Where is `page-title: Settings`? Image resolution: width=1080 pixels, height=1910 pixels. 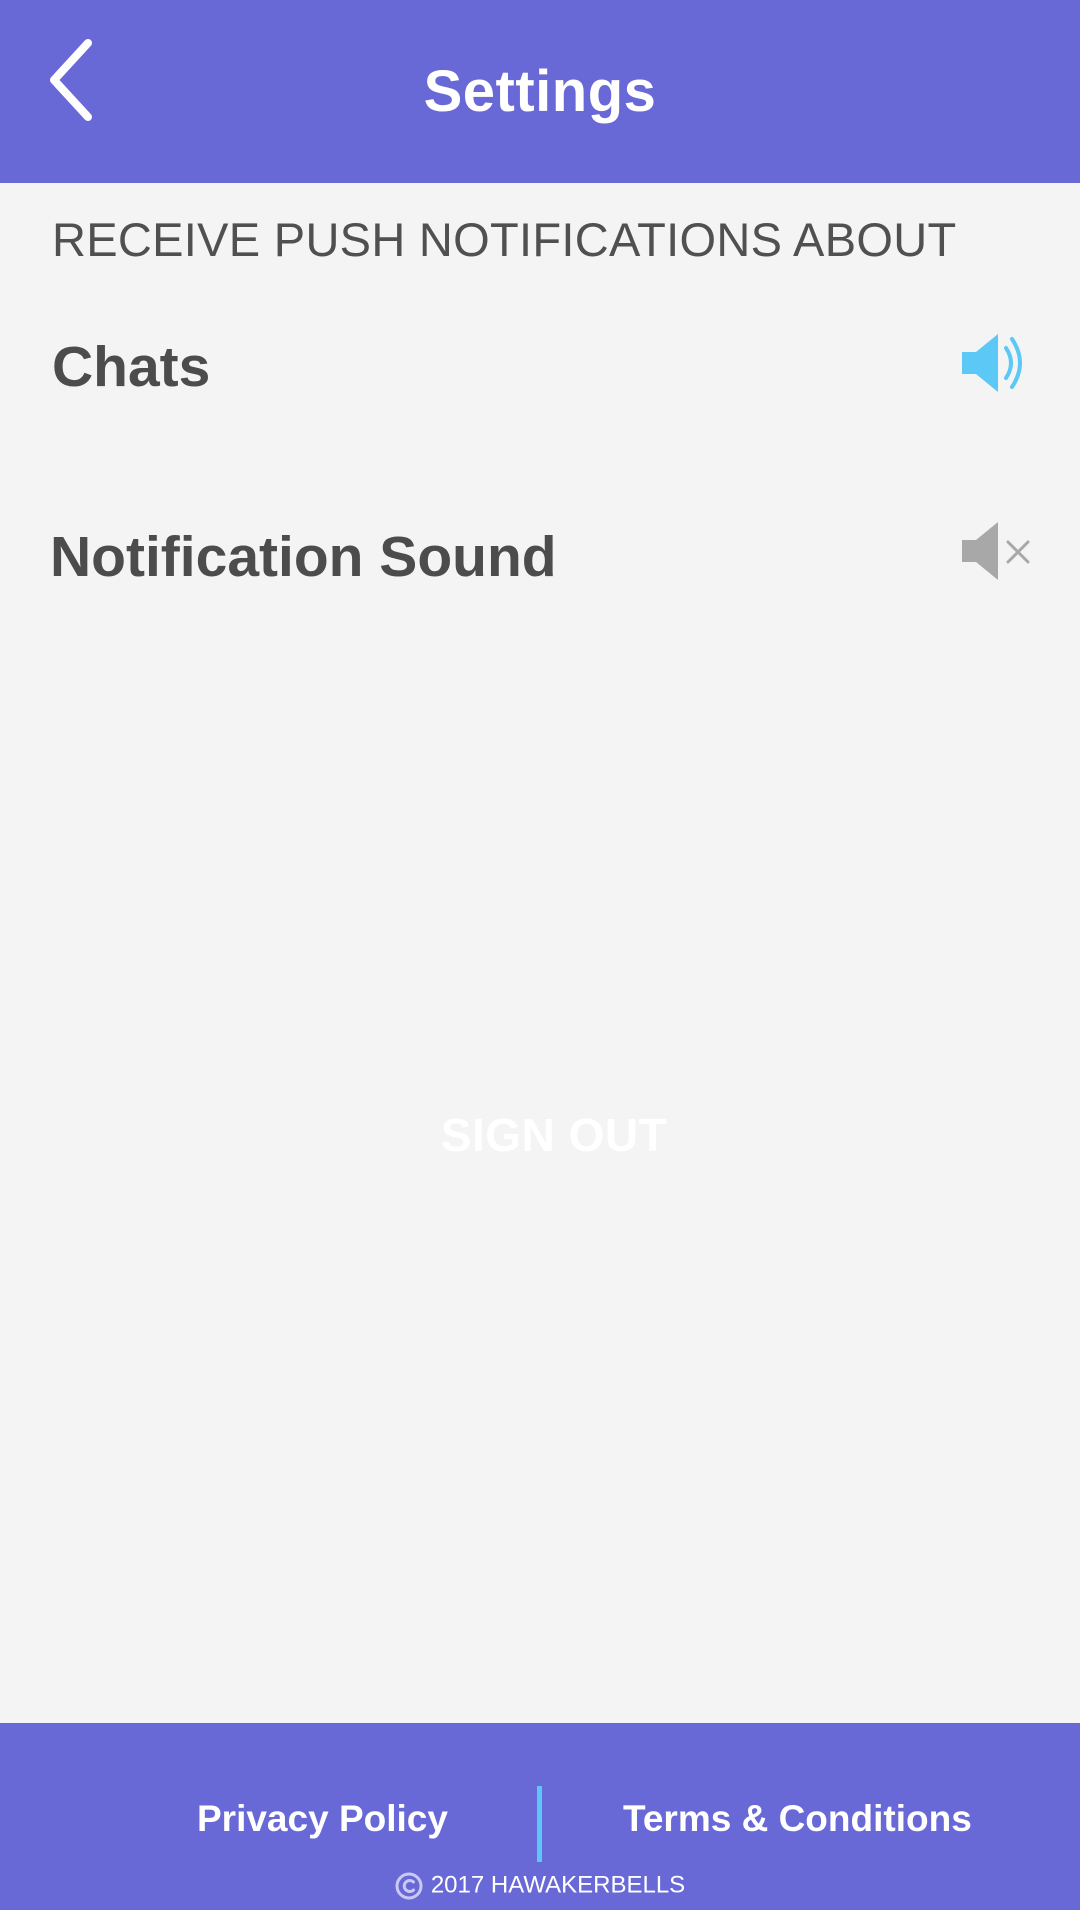 page-title: Settings is located at coordinates (540, 91).